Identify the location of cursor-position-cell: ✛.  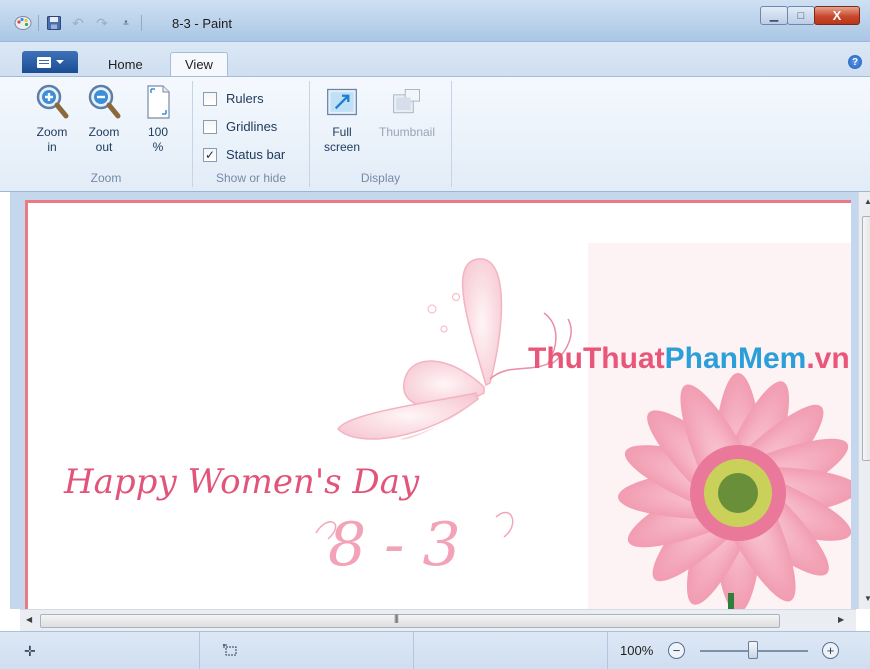
(100, 650).